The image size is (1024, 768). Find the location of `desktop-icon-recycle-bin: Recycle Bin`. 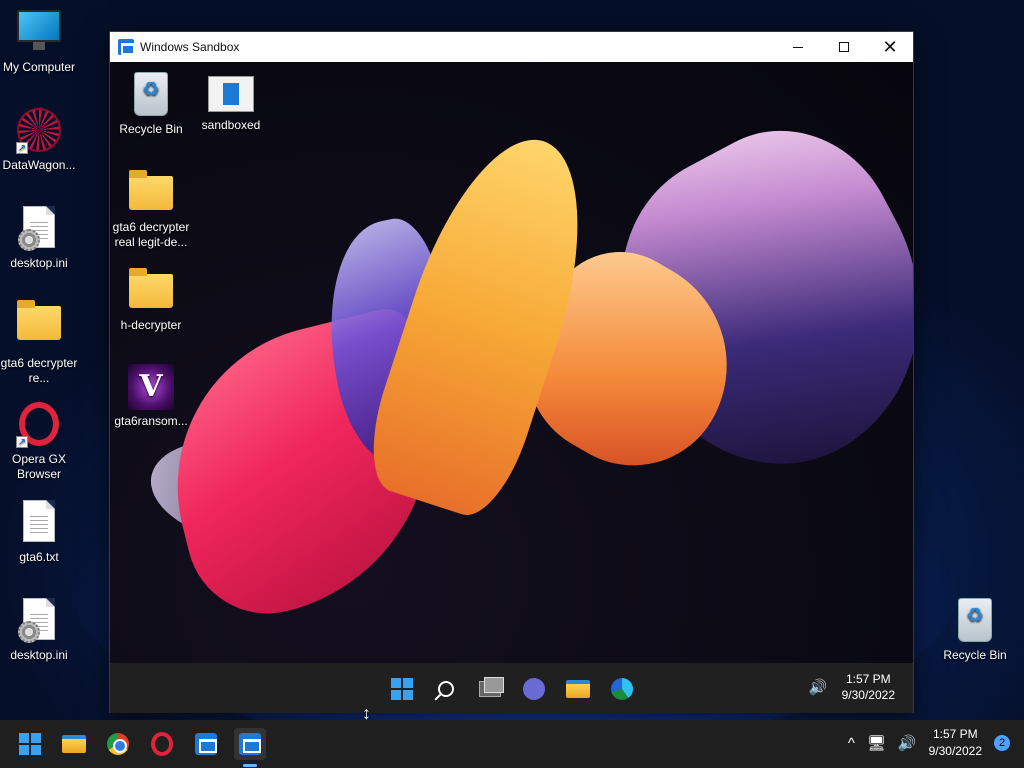

desktop-icon-recycle-bin: Recycle Bin is located at coordinates (975, 630).